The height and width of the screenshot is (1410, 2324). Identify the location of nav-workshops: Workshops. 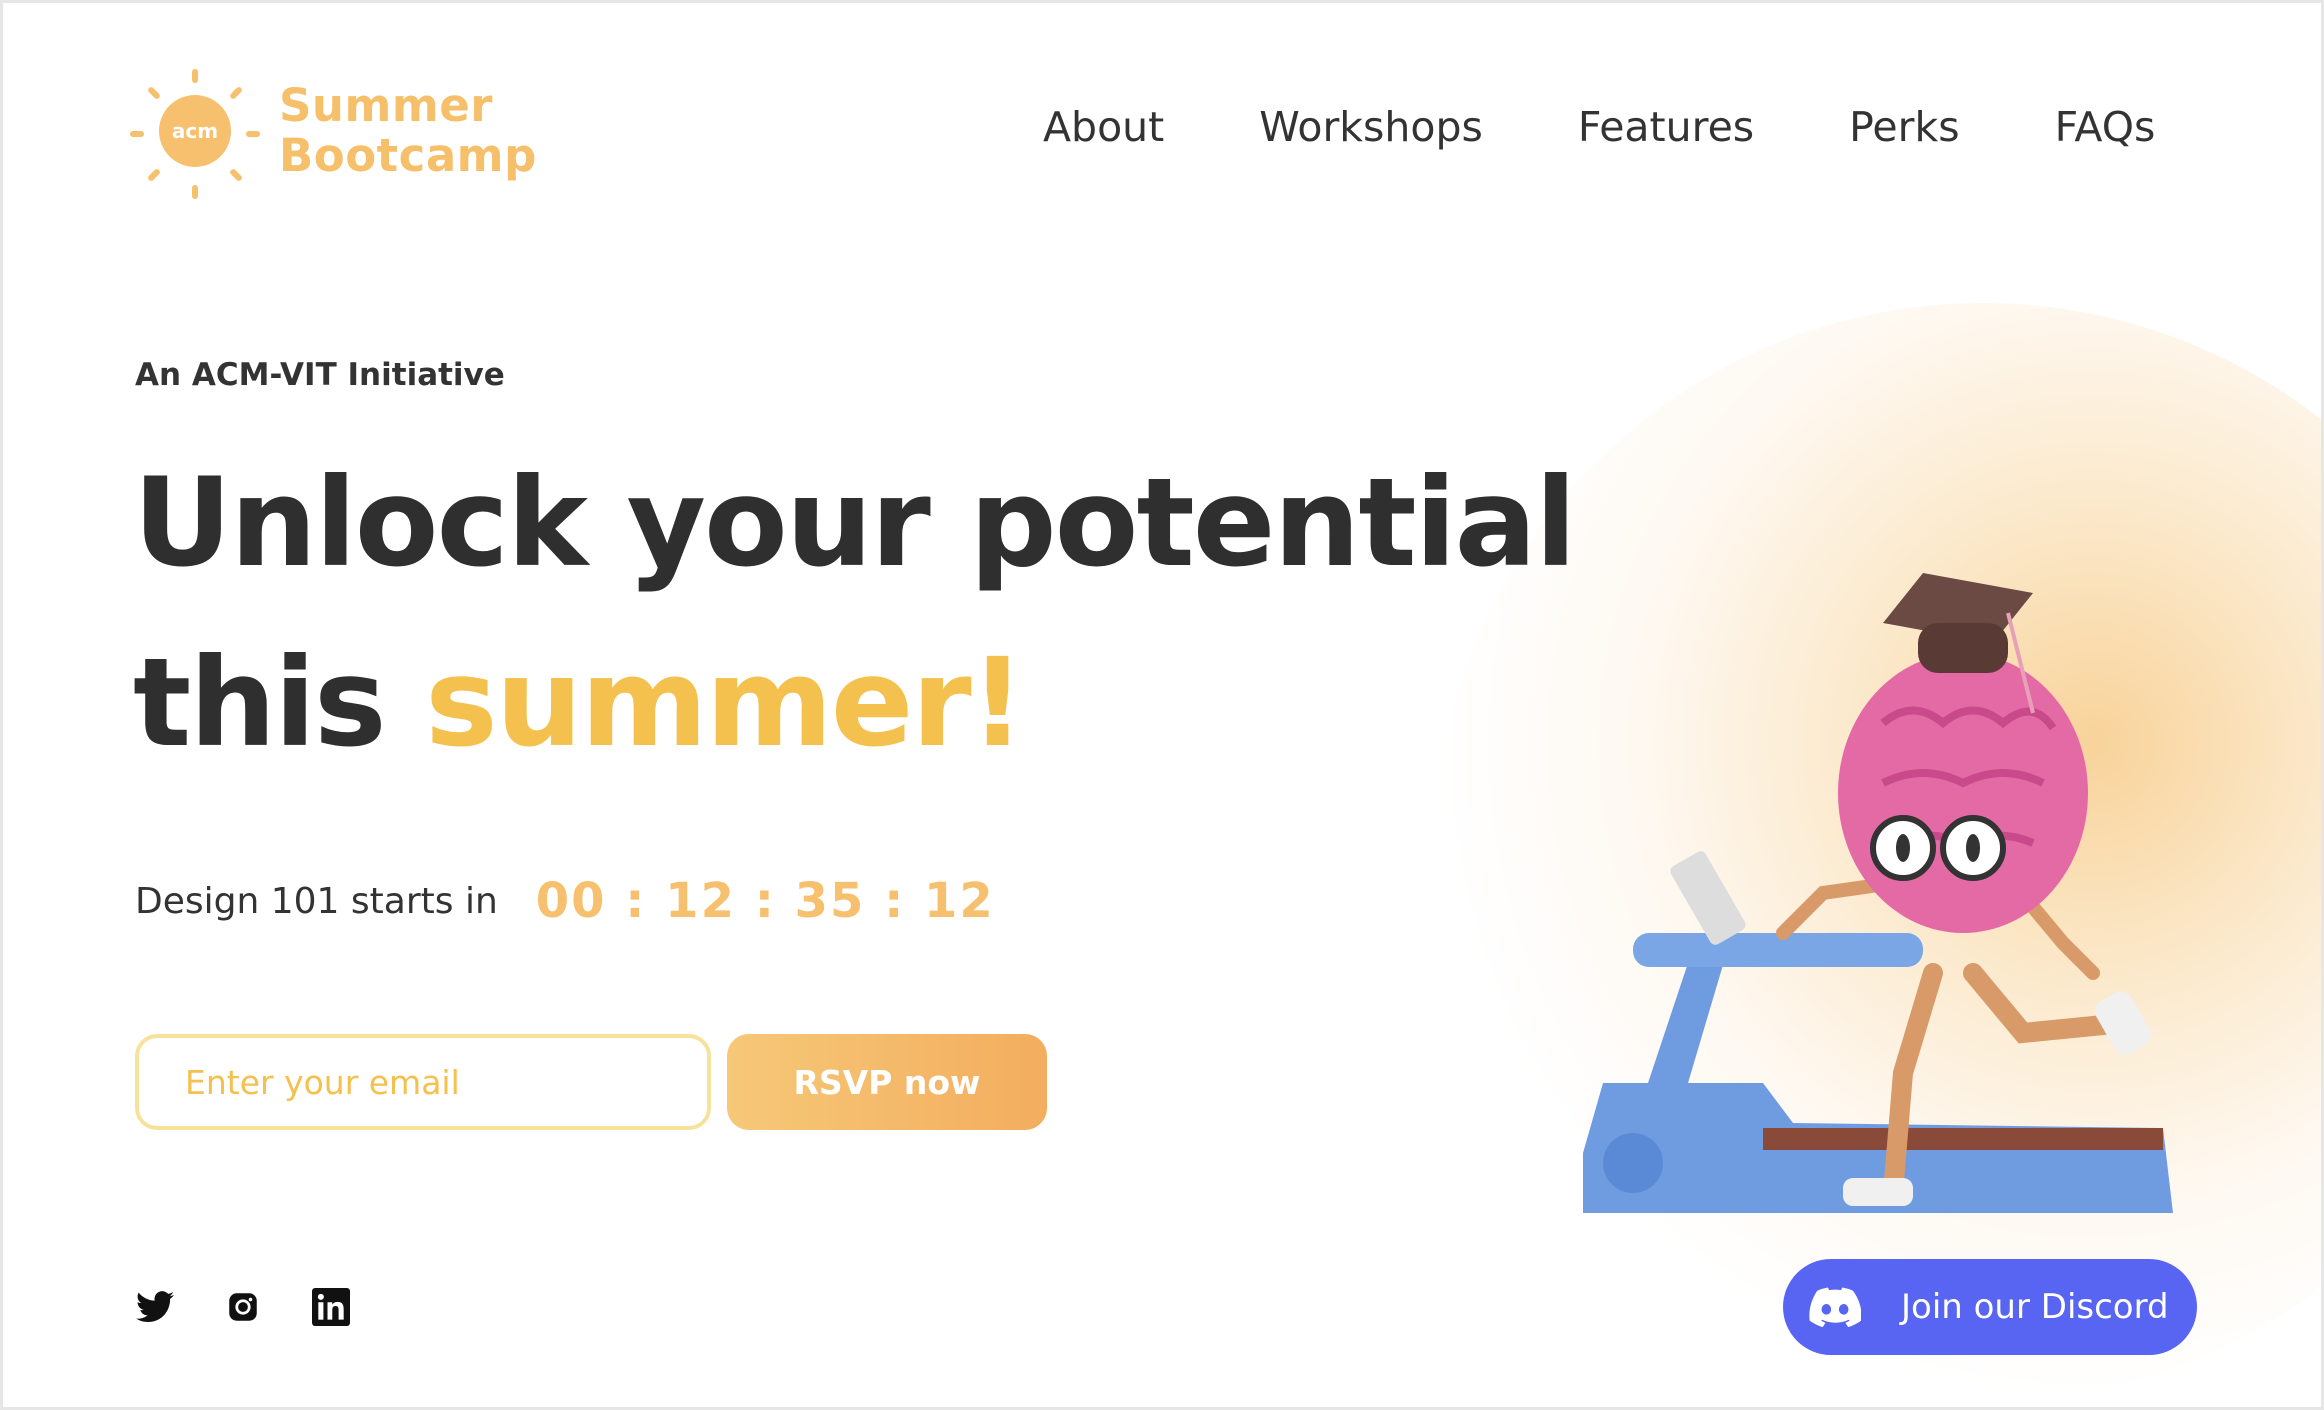
(1371, 127).